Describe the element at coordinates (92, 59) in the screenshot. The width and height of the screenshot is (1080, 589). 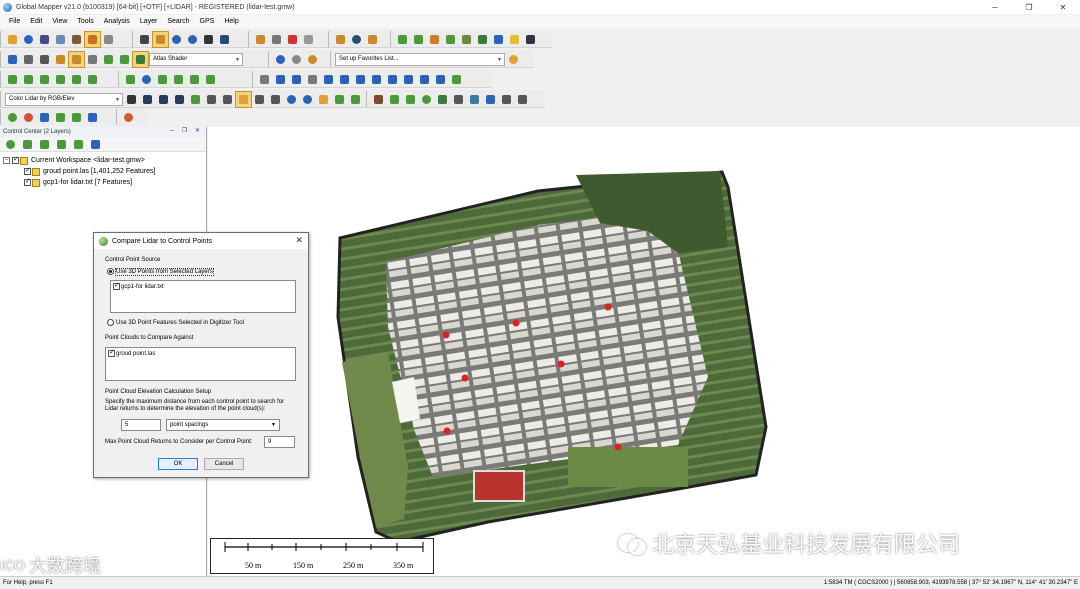
I see `measure-icon` at that location.